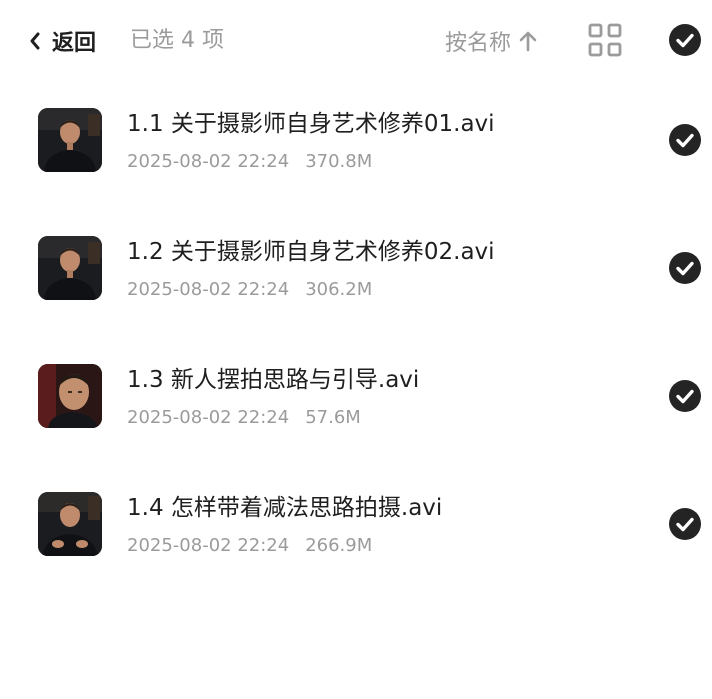  I want to click on select-all-checkbox, so click(685, 40).